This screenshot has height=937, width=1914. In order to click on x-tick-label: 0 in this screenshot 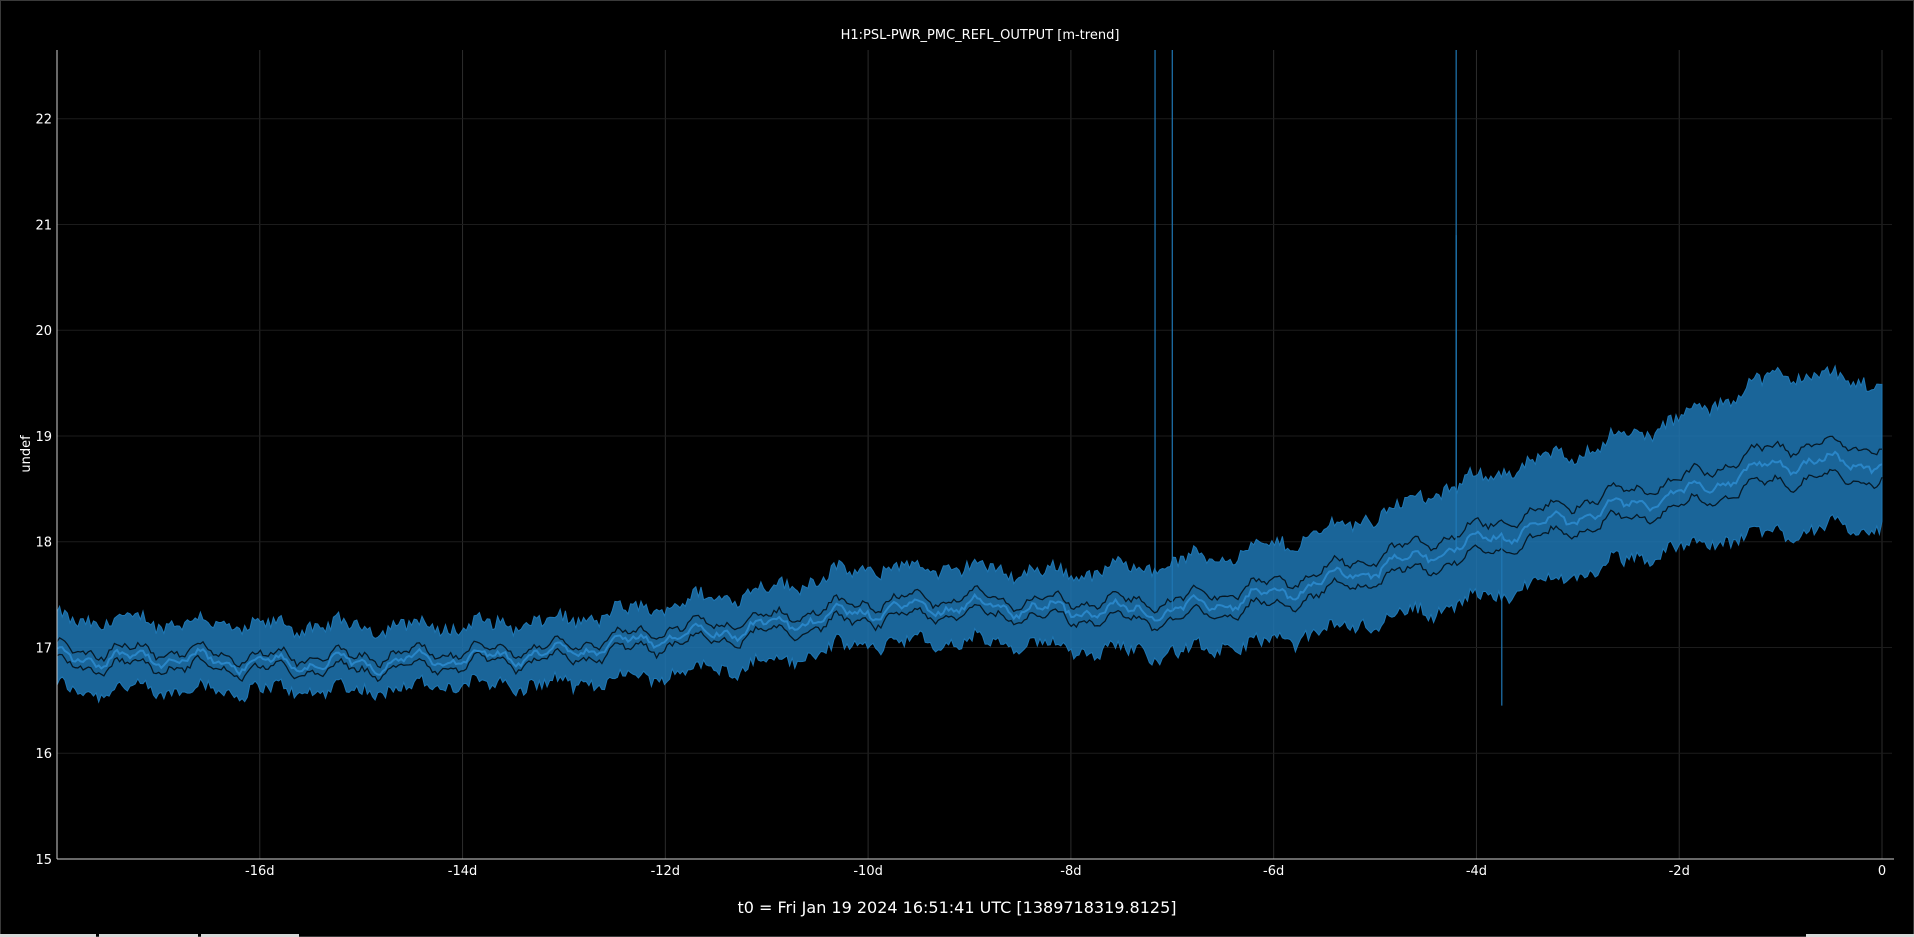, I will do `click(1882, 871)`.